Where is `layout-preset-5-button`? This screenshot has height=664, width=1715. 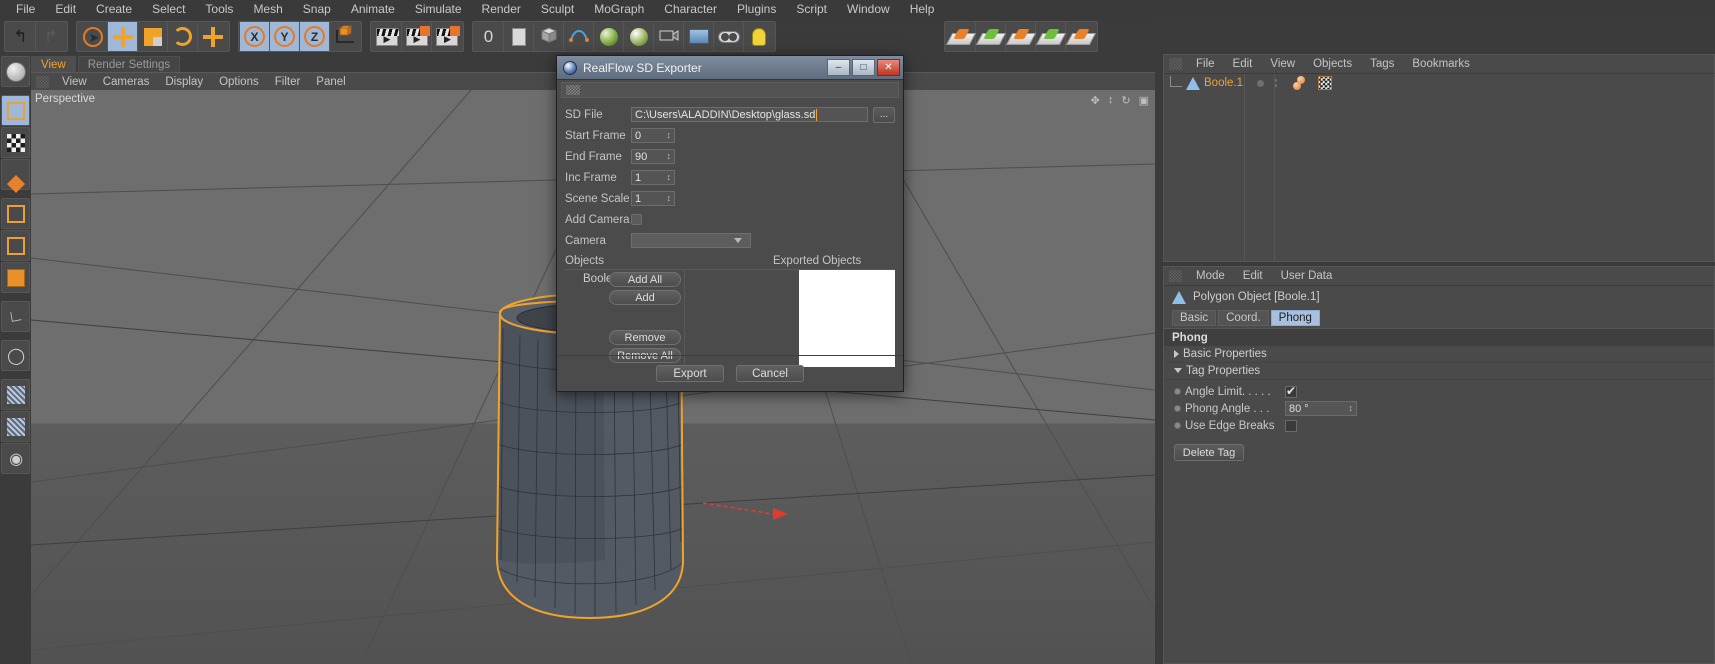
layout-preset-5-button is located at coordinates (1081, 36).